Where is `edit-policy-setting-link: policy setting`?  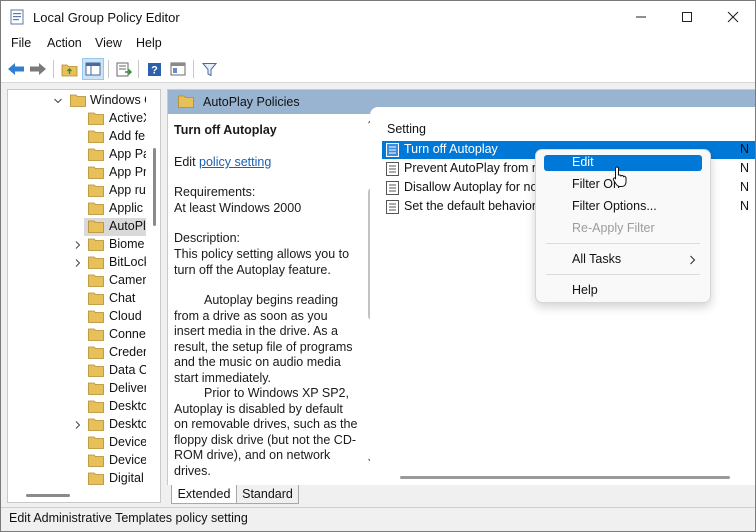
edit-policy-setting-link: policy setting is located at coordinates (235, 162).